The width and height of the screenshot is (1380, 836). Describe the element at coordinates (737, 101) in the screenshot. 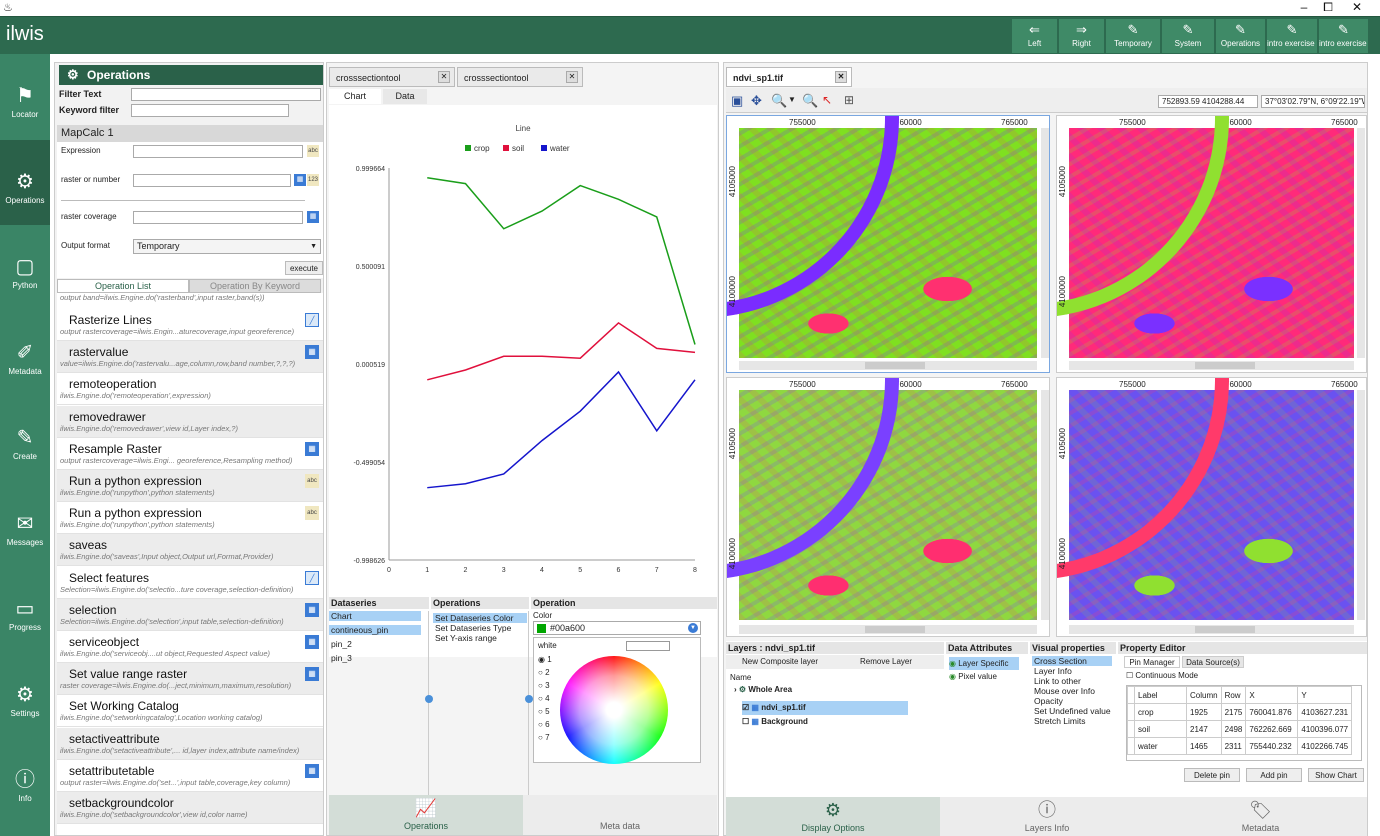

I see `zoom-extent-icon: ▣` at that location.